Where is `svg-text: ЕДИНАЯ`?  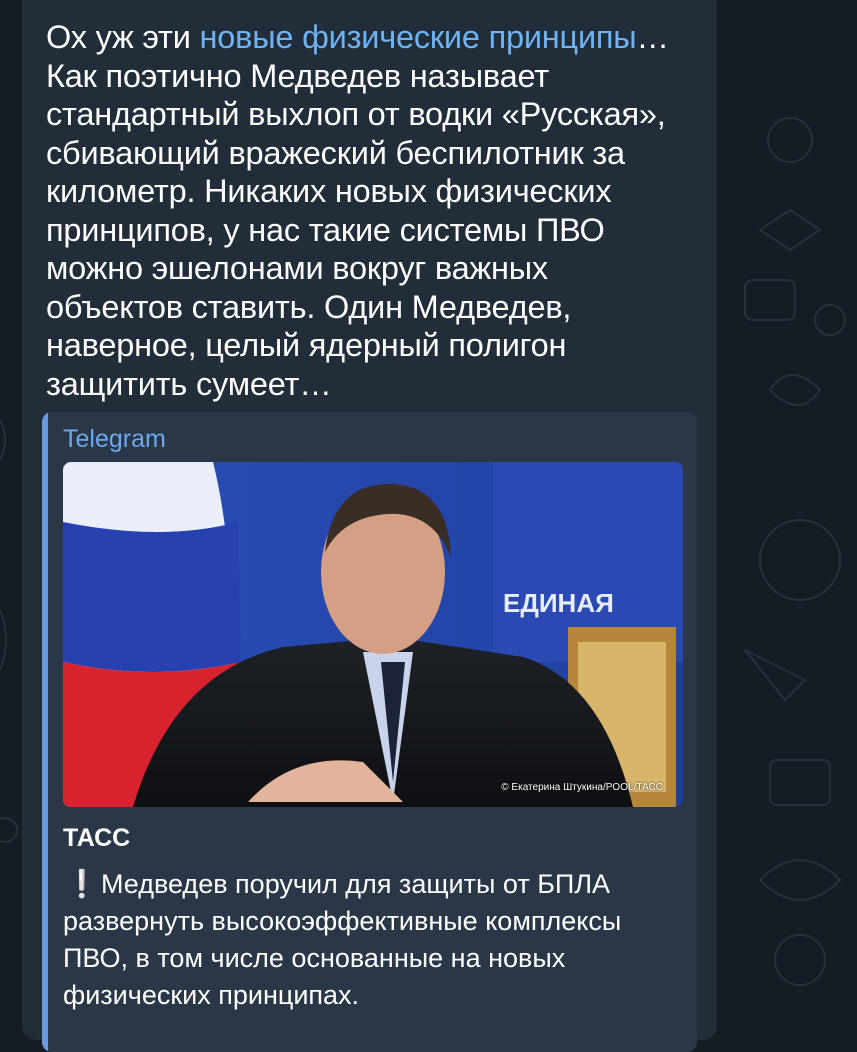
svg-text: ЕДИНАЯ is located at coordinates (558, 603).